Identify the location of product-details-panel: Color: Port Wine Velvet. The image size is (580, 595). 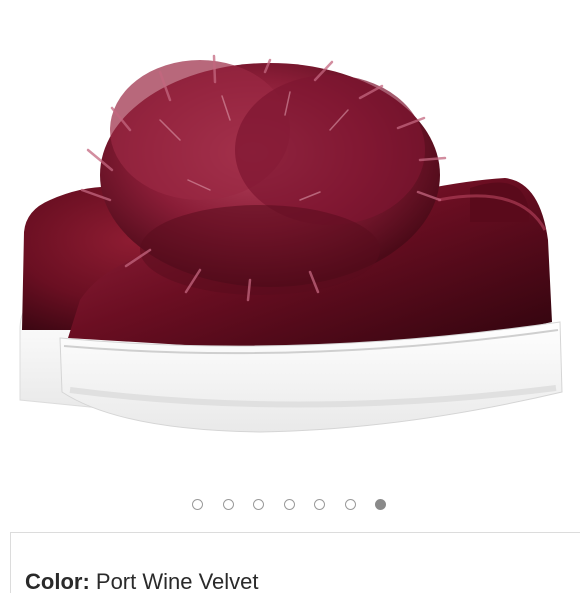
(295, 563).